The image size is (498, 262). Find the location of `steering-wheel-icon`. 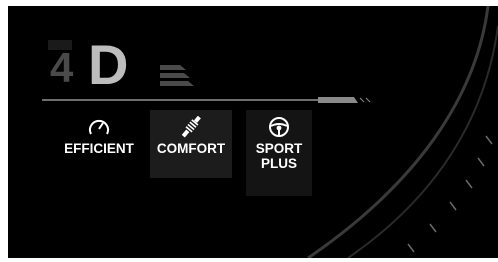

steering-wheel-icon is located at coordinates (279, 127).